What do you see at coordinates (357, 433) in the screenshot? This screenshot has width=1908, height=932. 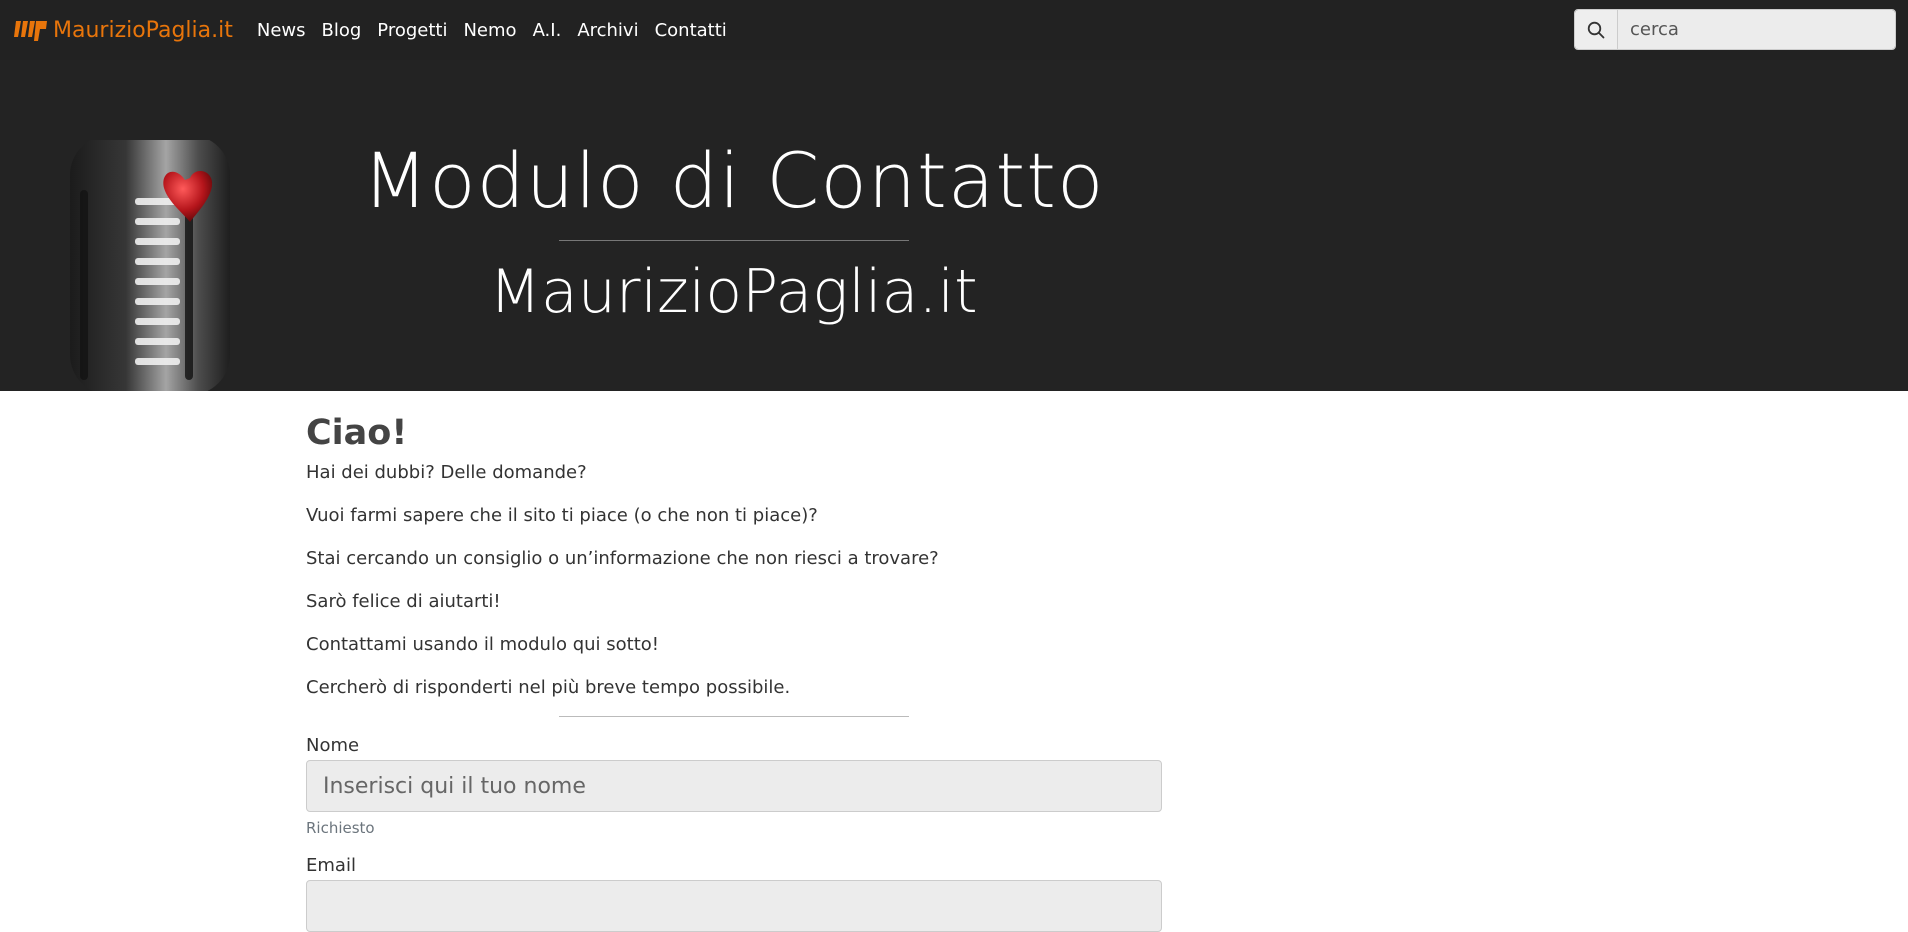 I see `greeting-heading: Ciao!` at bounding box center [357, 433].